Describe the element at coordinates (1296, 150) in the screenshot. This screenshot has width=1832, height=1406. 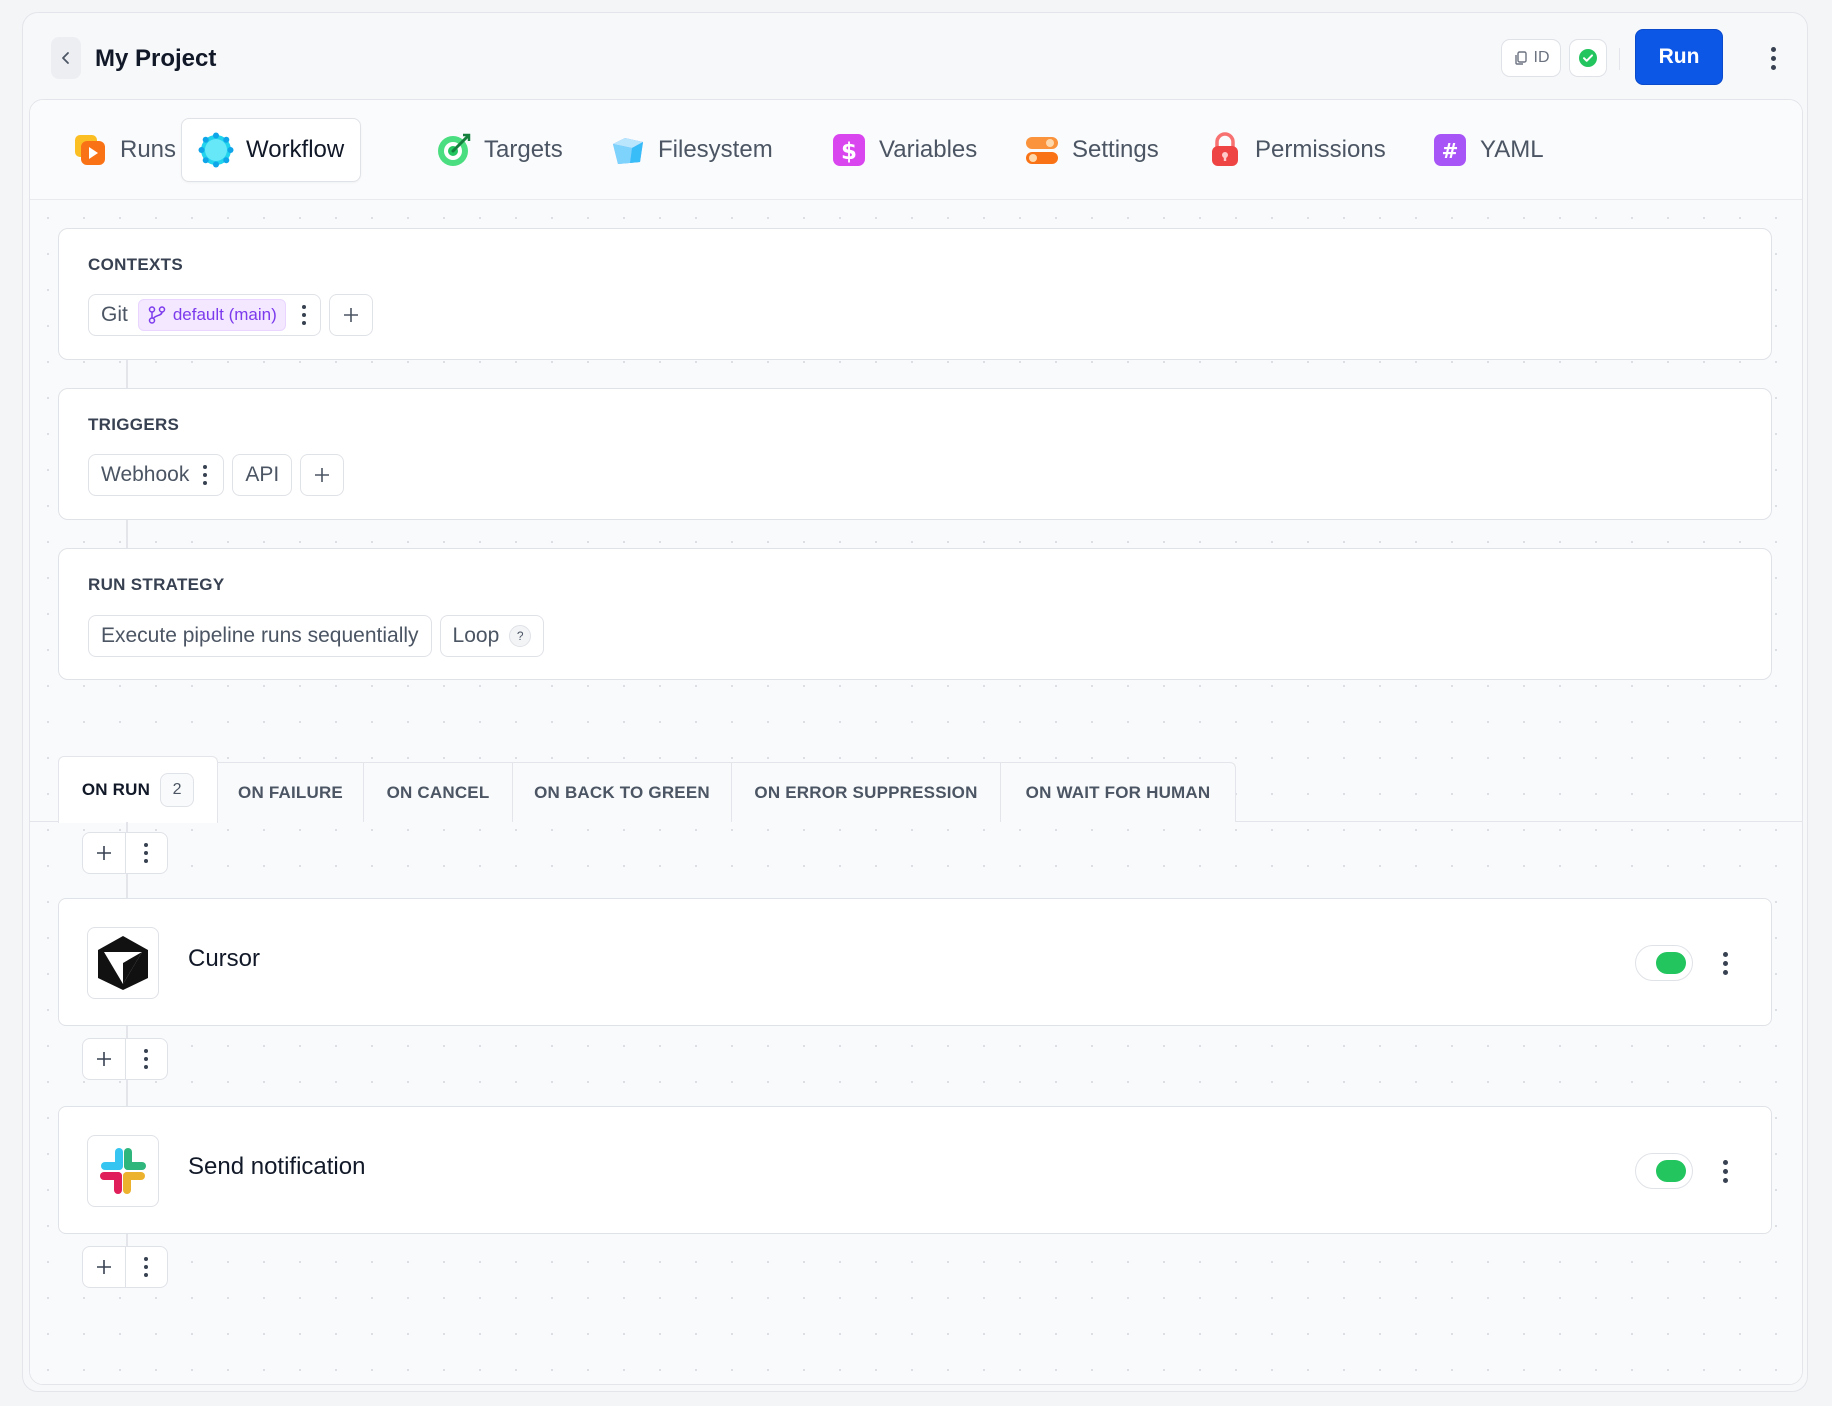
I see `tab-permissions: Permissions` at that location.